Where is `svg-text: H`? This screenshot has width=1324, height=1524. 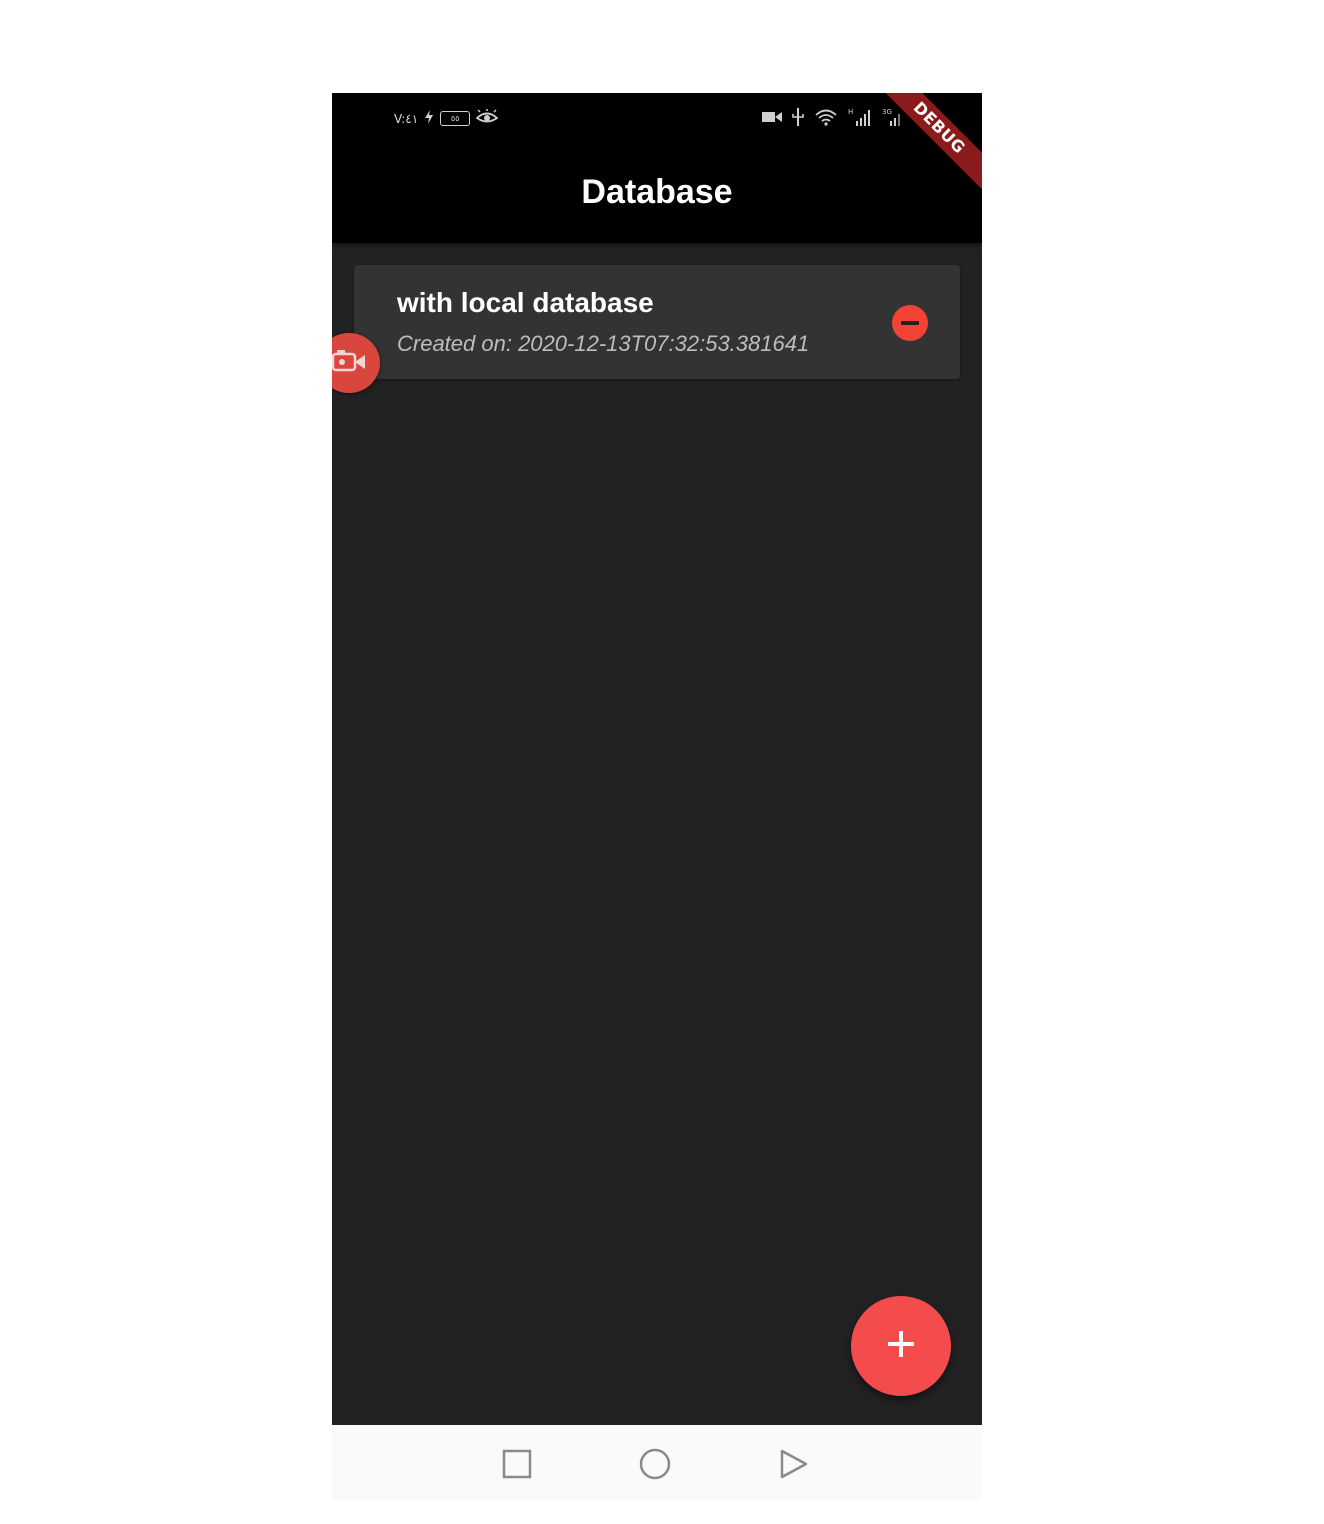 svg-text: H is located at coordinates (850, 112).